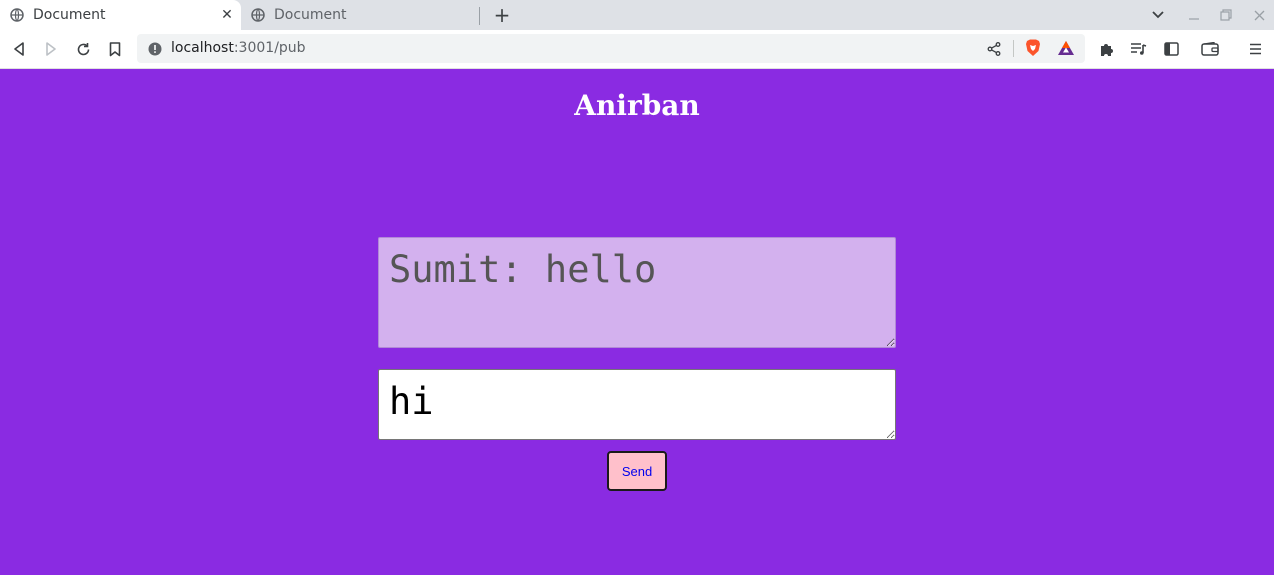  What do you see at coordinates (1158, 15) in the screenshot?
I see `tab-search-chevron-icon` at bounding box center [1158, 15].